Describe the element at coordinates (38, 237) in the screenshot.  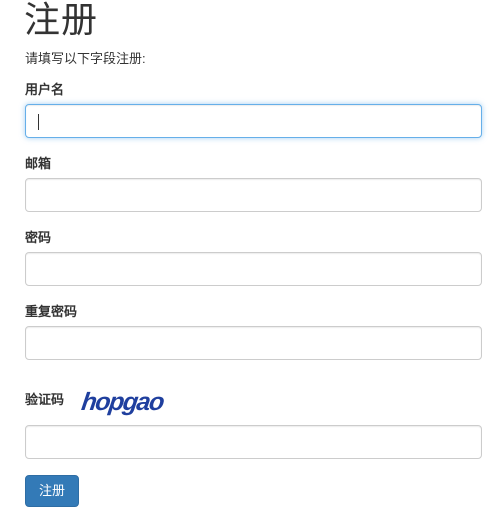
I see `password-label: 密码` at that location.